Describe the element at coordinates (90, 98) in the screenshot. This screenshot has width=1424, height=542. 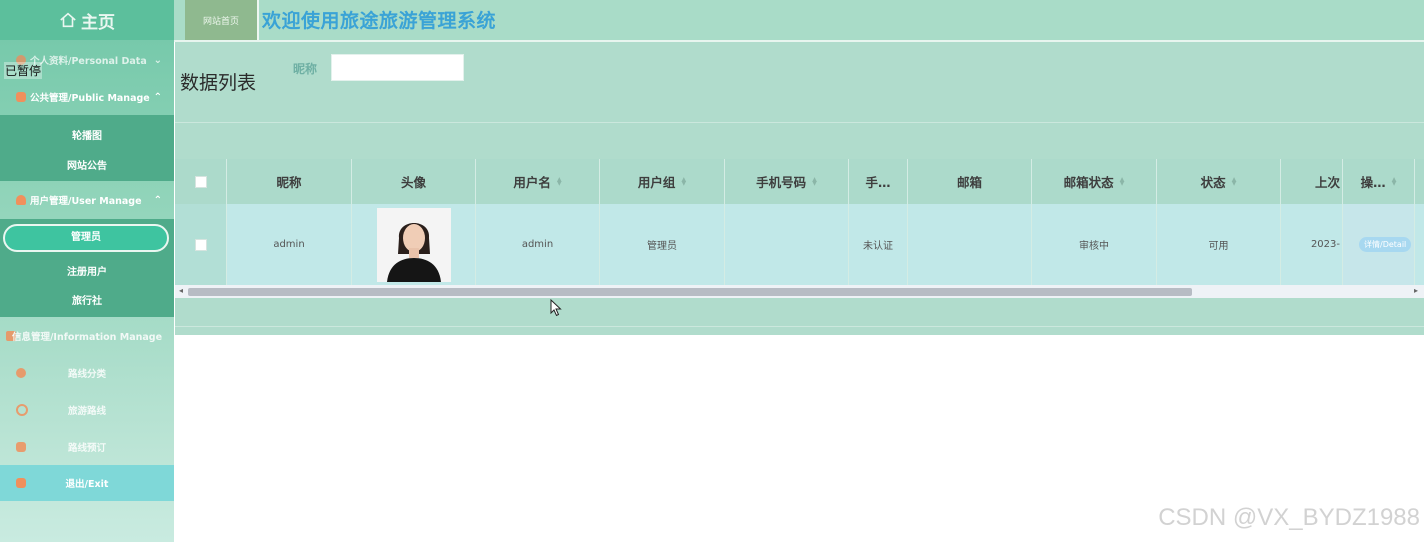
I see `sidebar-group-label: 公共管理/Public Manage` at that location.